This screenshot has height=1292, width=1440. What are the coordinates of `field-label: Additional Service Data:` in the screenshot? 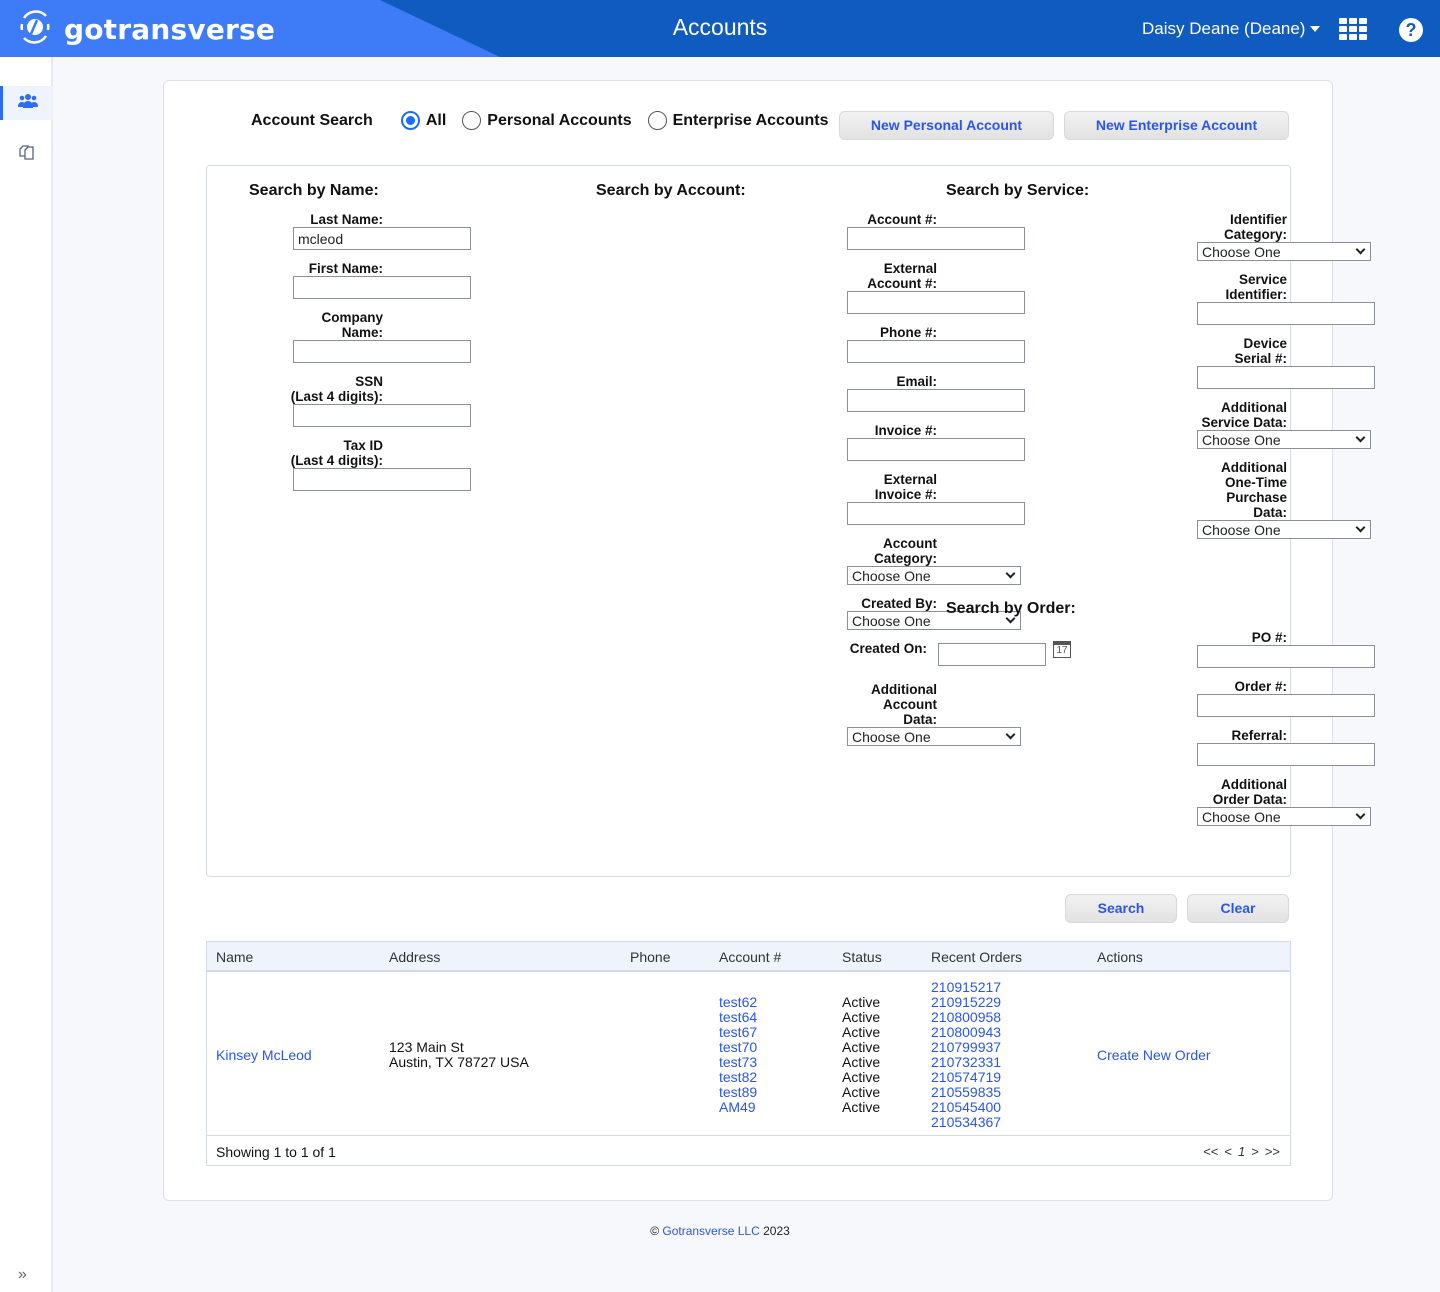 It's located at (1244, 415).